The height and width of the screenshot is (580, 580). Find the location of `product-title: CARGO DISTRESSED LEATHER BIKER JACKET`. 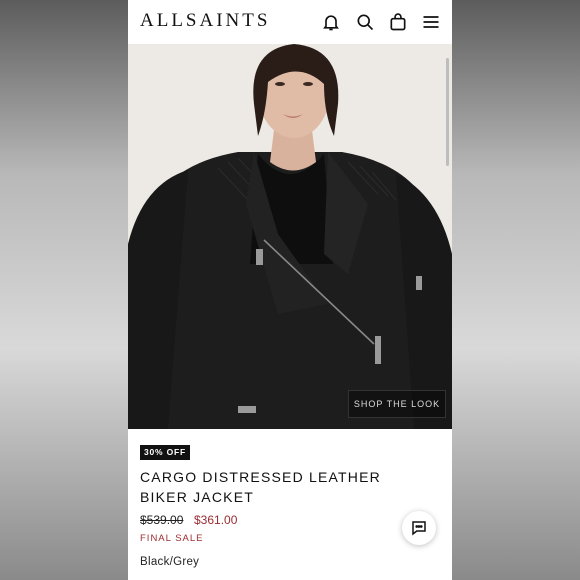

product-title: CARGO DISTRESSED LEATHER BIKER JACKET is located at coordinates (260, 487).